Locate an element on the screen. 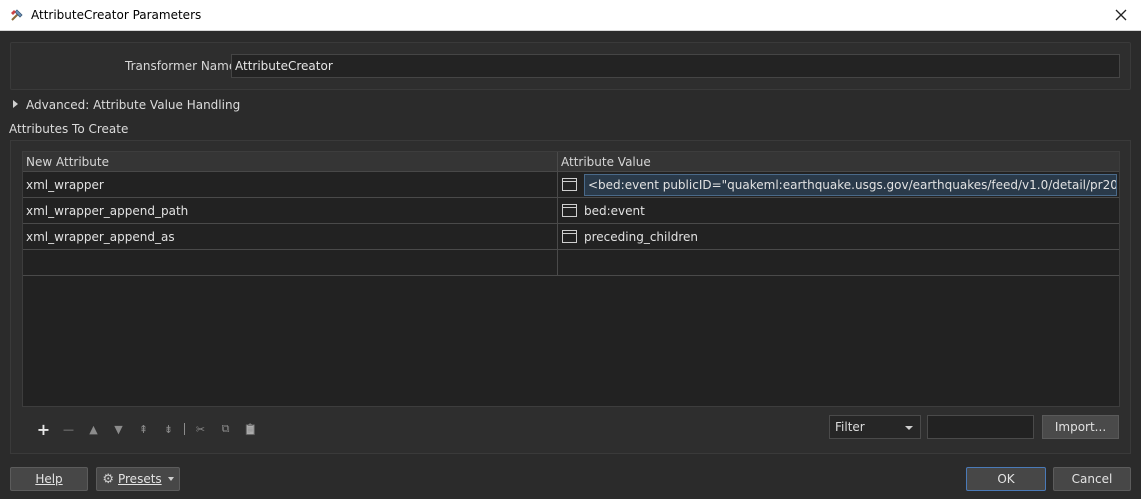  move-up-button: ▲ is located at coordinates (93, 429).